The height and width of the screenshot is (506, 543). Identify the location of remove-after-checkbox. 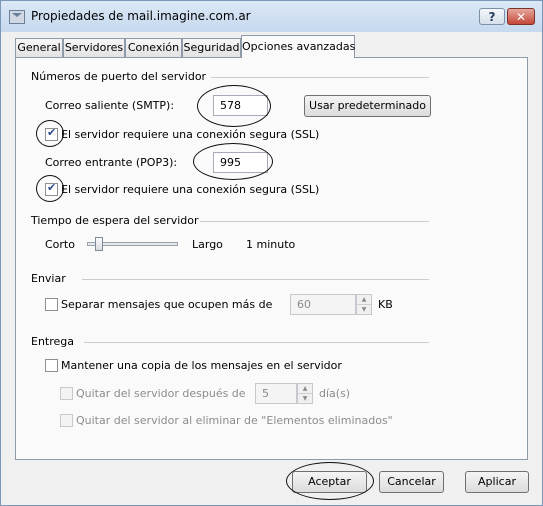
(66, 393).